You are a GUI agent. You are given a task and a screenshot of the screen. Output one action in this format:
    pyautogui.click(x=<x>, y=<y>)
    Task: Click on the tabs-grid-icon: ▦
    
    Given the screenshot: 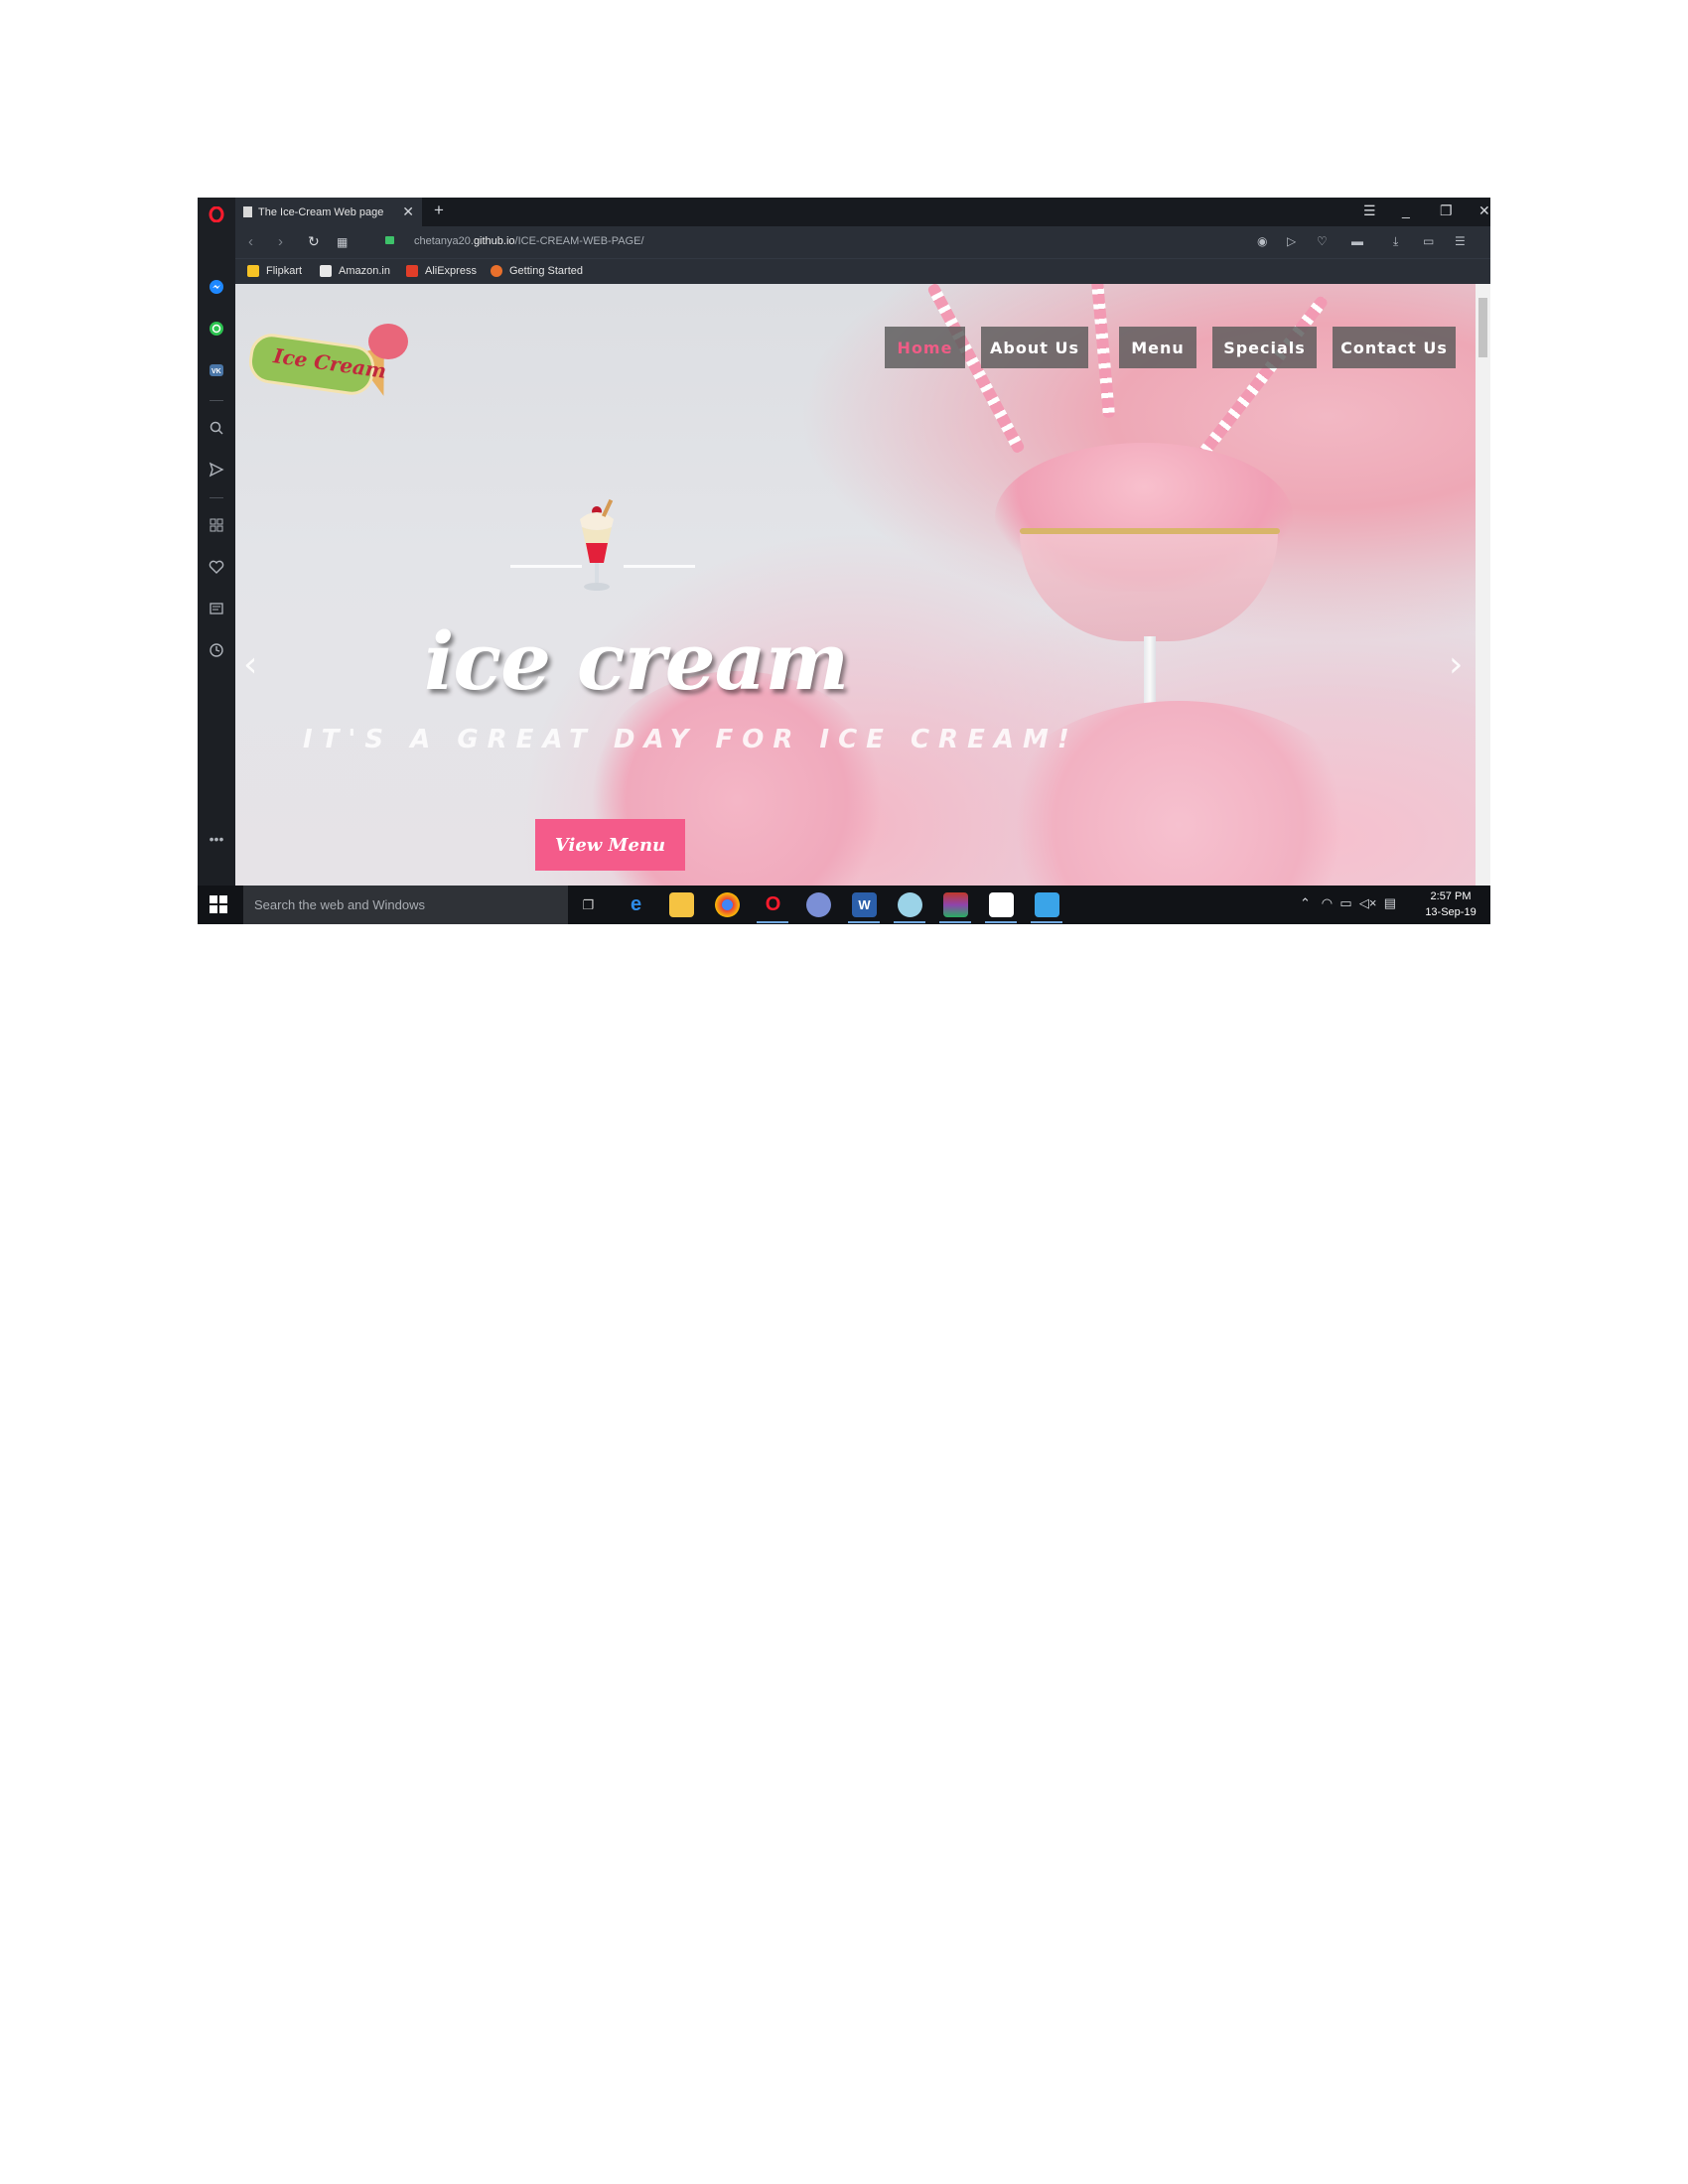 What is the action you would take?
    pyautogui.click(x=342, y=242)
    